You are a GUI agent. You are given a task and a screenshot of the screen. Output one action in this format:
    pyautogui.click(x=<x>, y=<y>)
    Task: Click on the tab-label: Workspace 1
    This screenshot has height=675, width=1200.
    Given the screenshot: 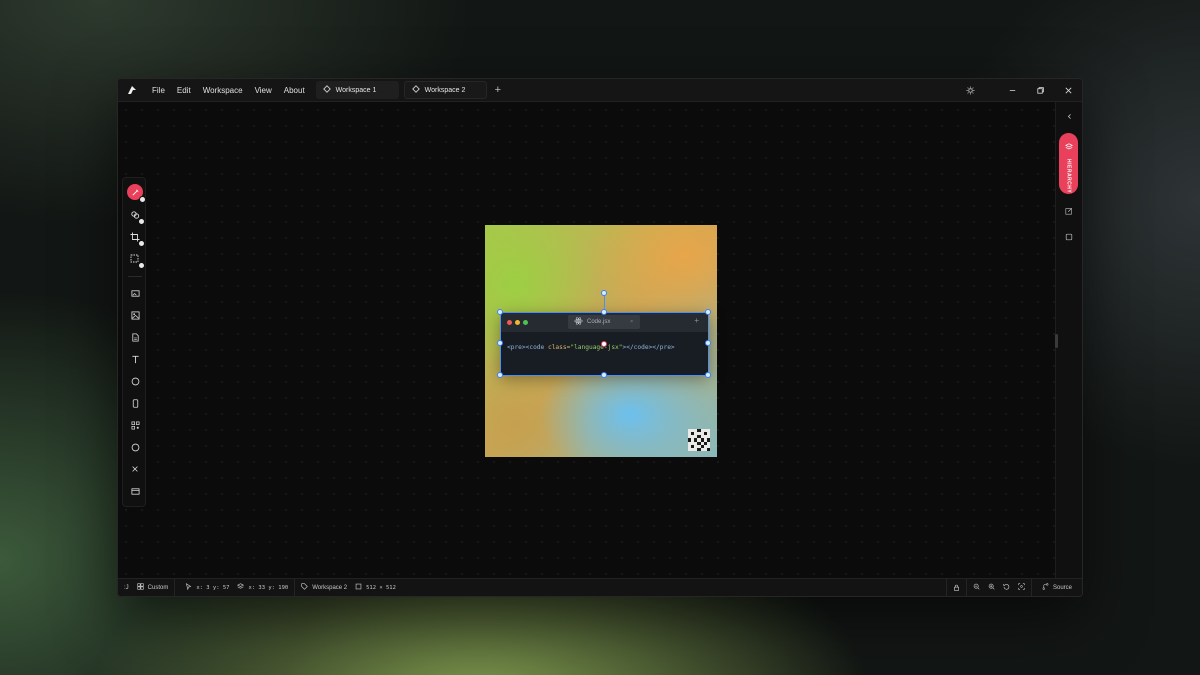 What is the action you would take?
    pyautogui.click(x=356, y=90)
    